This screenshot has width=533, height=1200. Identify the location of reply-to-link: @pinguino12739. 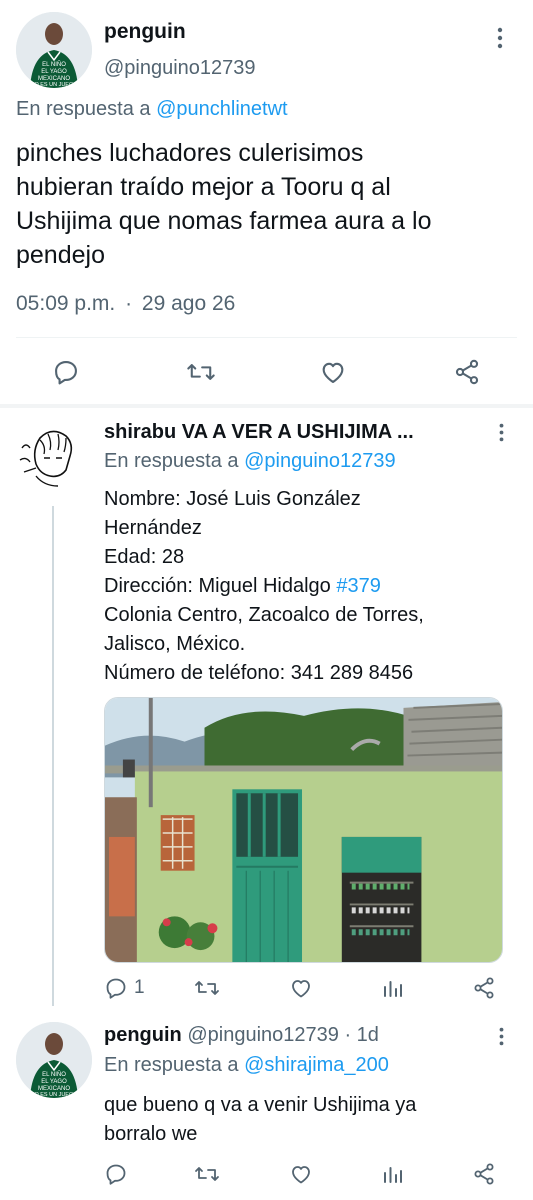
(320, 461).